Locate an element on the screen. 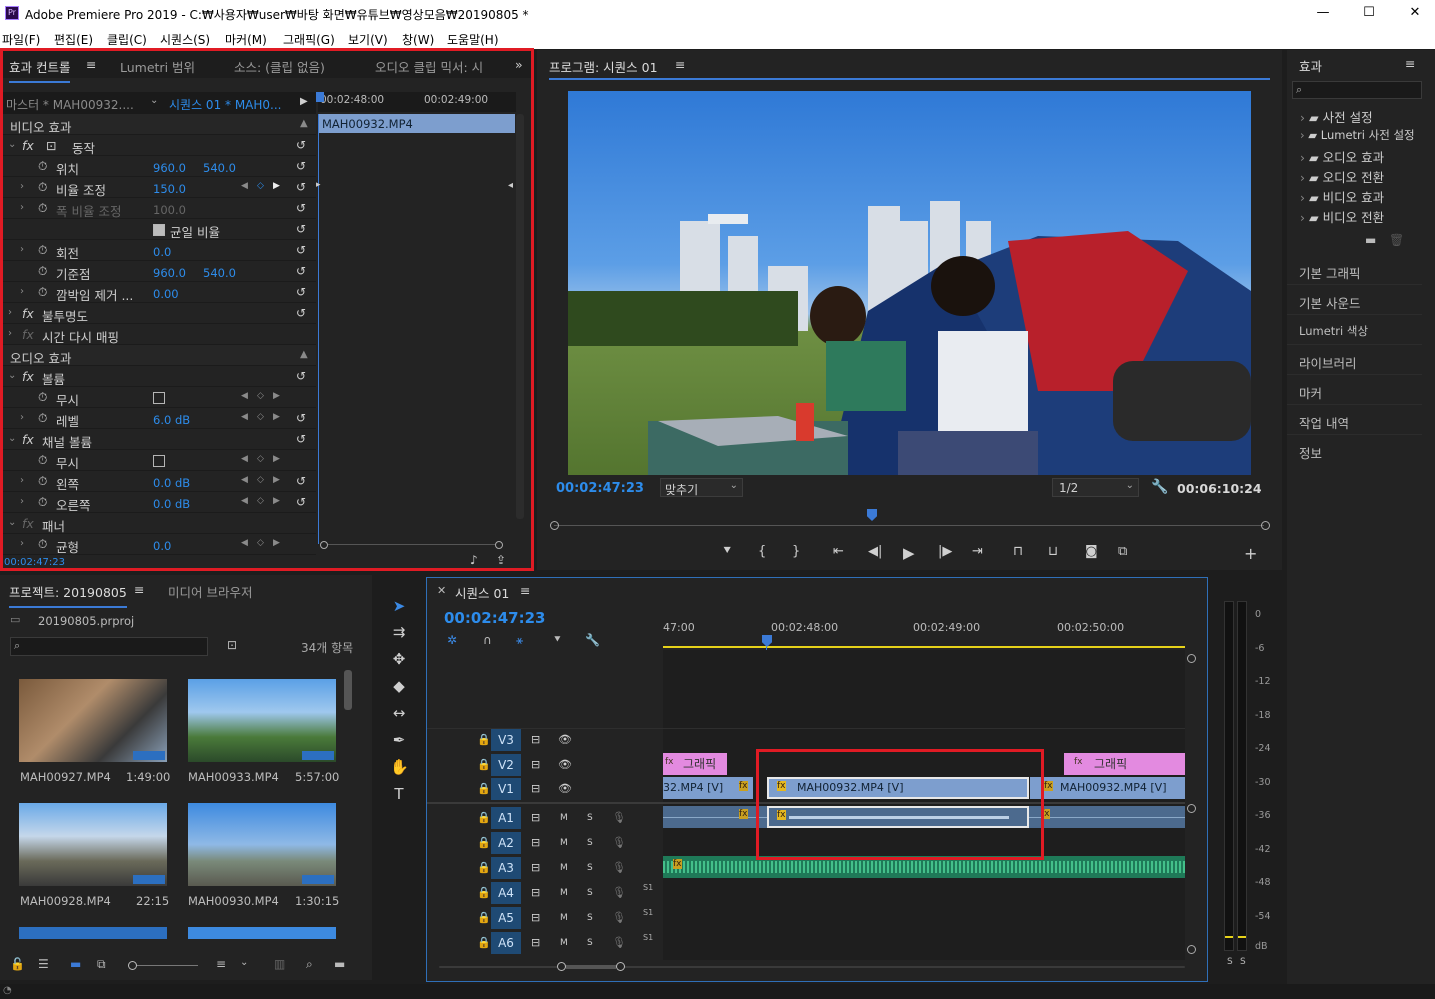 Image resolution: width=1435 pixels, height=999 pixels. graphic-clip: fx 그래픽 is located at coordinates (1124, 764).